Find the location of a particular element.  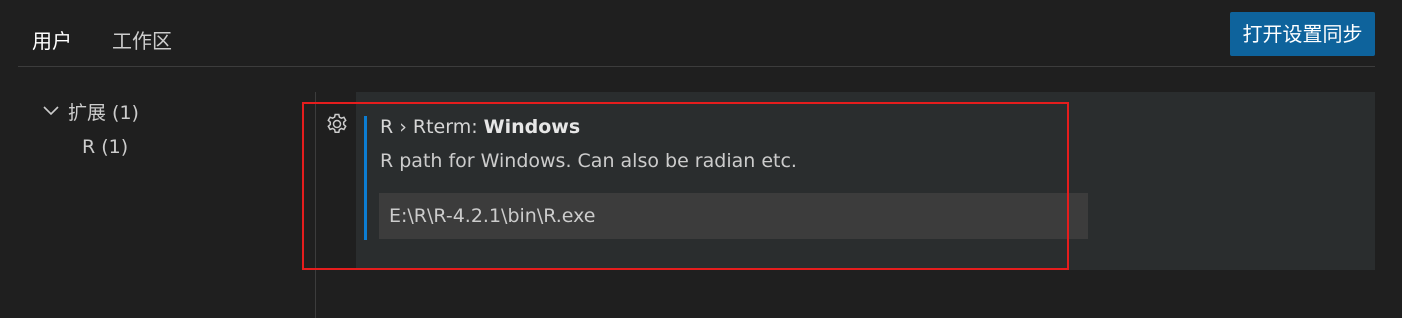

settings-toc: 扩展 (1) R (1) is located at coordinates (89, 129).